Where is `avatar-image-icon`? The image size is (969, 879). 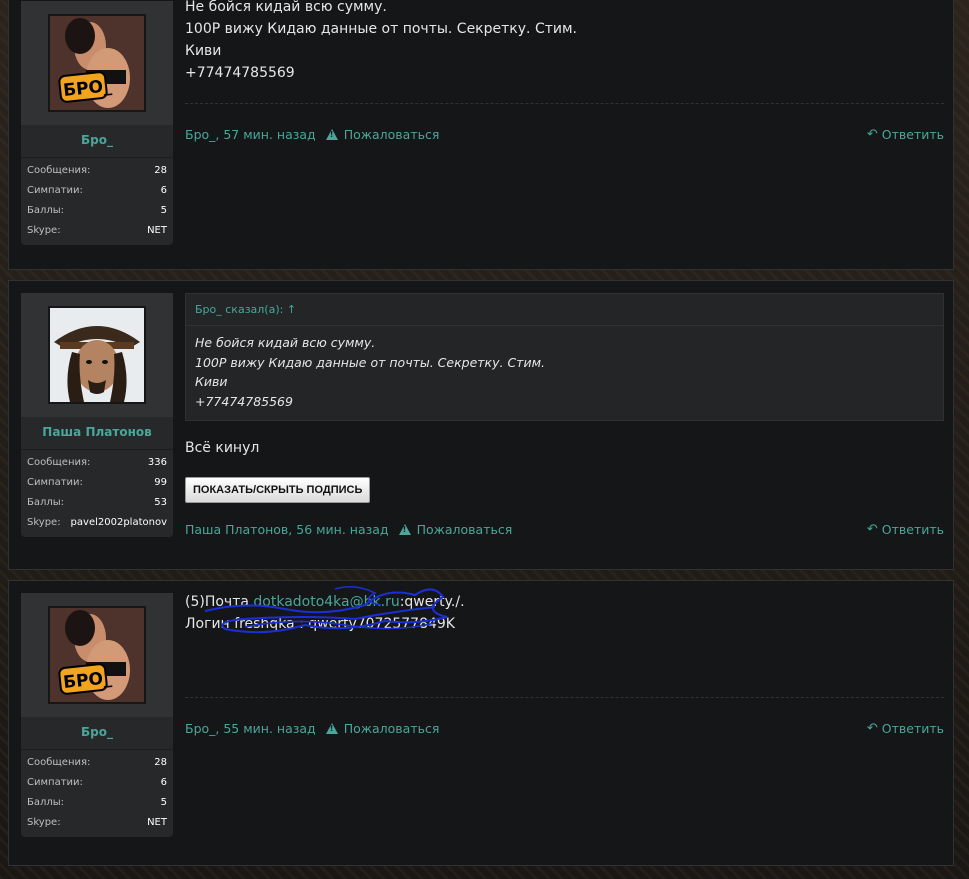
avatar-image-icon is located at coordinates (97, 355).